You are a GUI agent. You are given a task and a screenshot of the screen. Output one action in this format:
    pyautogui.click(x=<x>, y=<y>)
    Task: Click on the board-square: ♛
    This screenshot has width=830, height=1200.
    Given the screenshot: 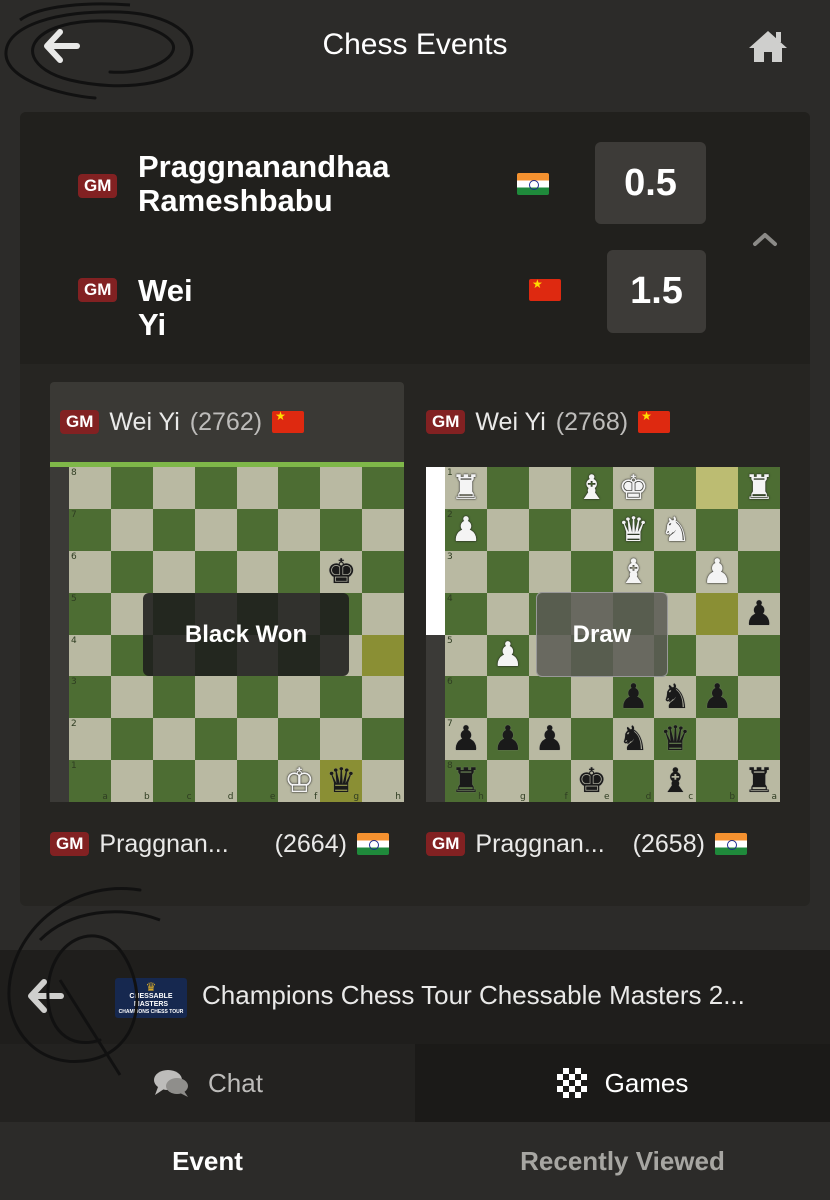 What is the action you would take?
    pyautogui.click(x=633, y=529)
    